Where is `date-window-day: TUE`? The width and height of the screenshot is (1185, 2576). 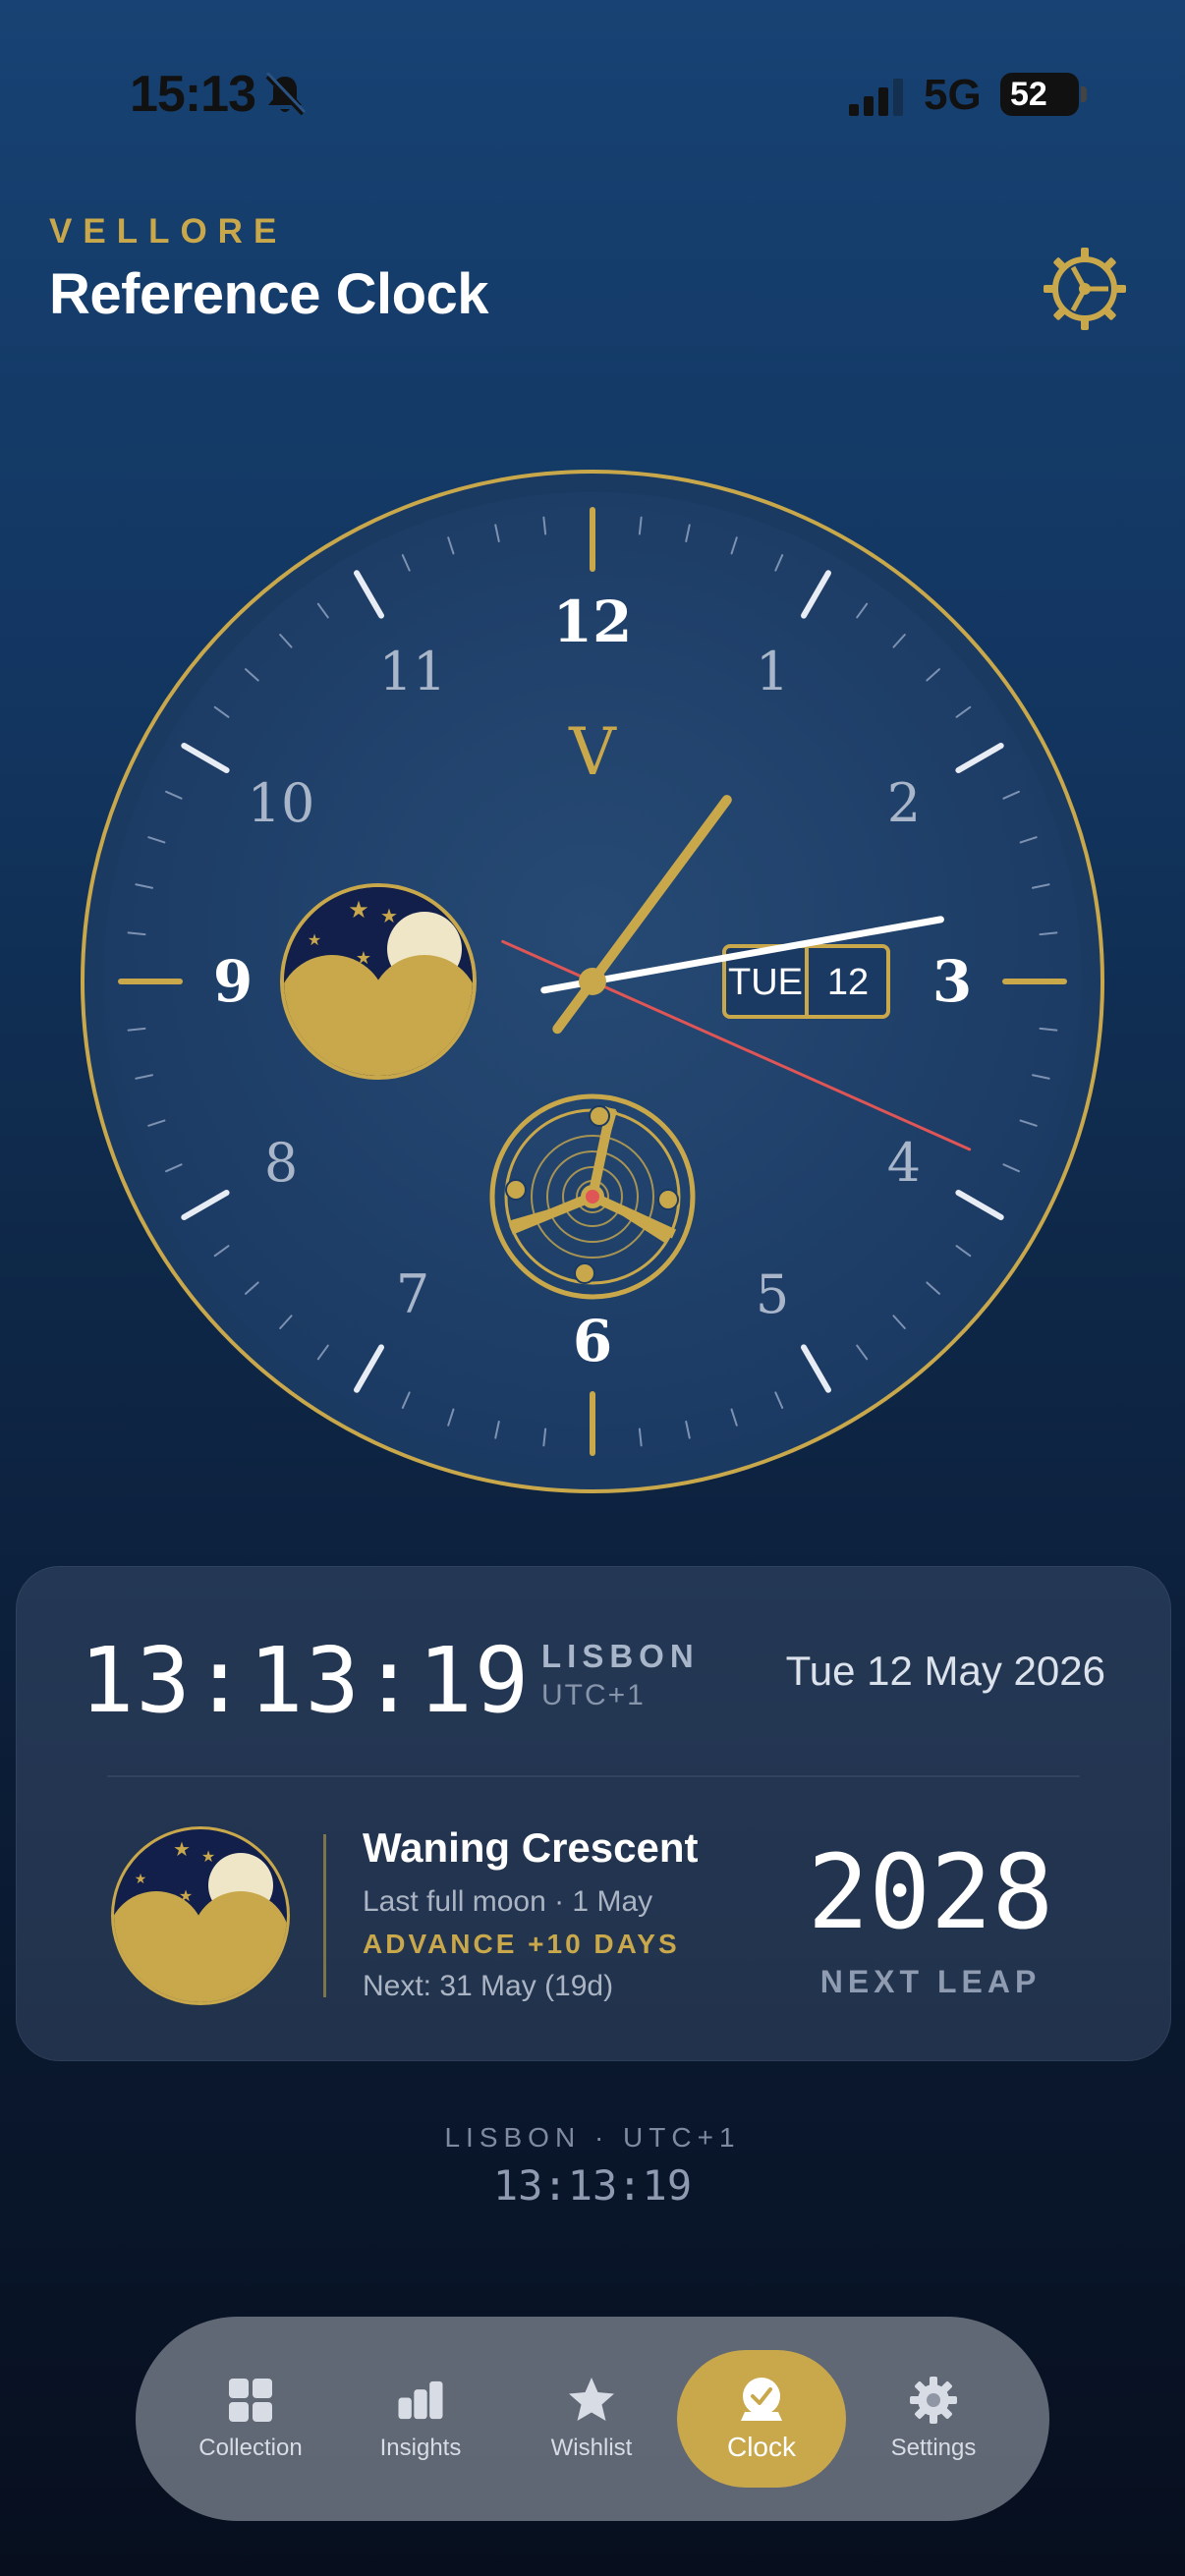
date-window-day: TUE is located at coordinates (766, 982).